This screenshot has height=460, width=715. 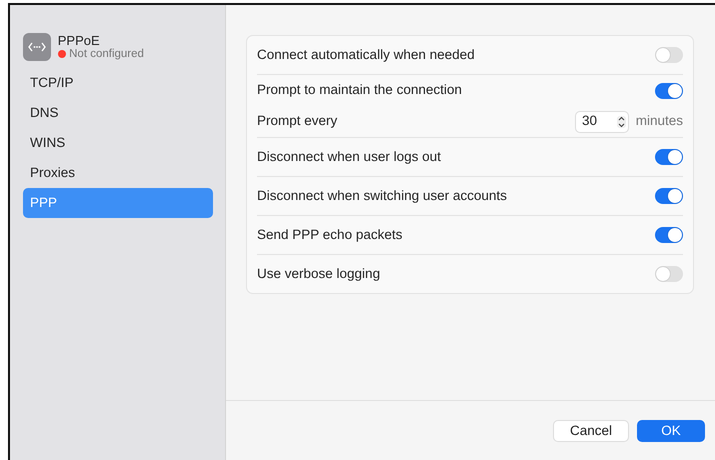 I want to click on cancel-button: Cancel, so click(x=591, y=431).